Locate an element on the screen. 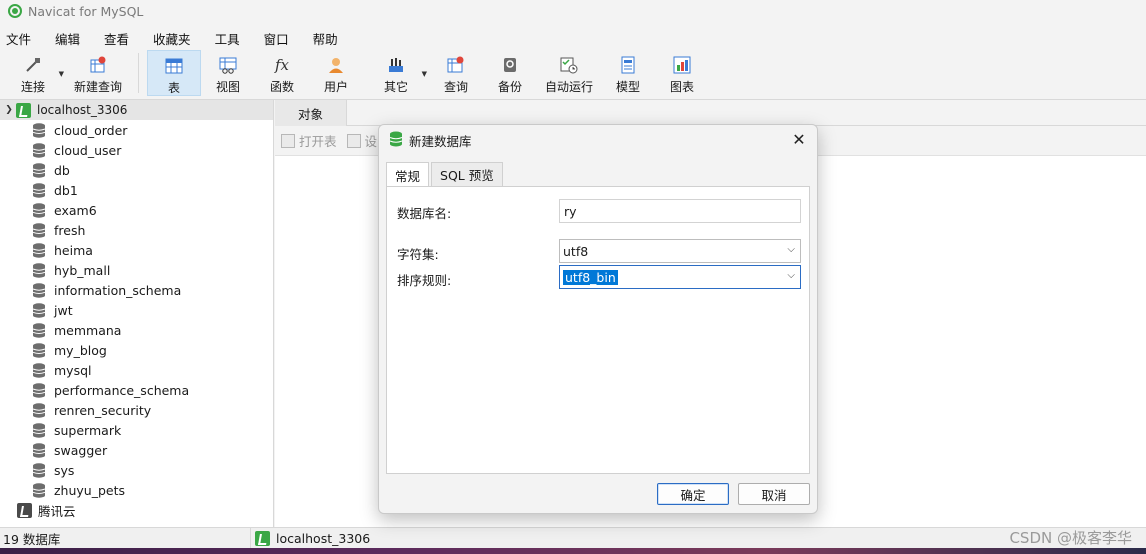  database-label: renren_security is located at coordinates (103, 410).